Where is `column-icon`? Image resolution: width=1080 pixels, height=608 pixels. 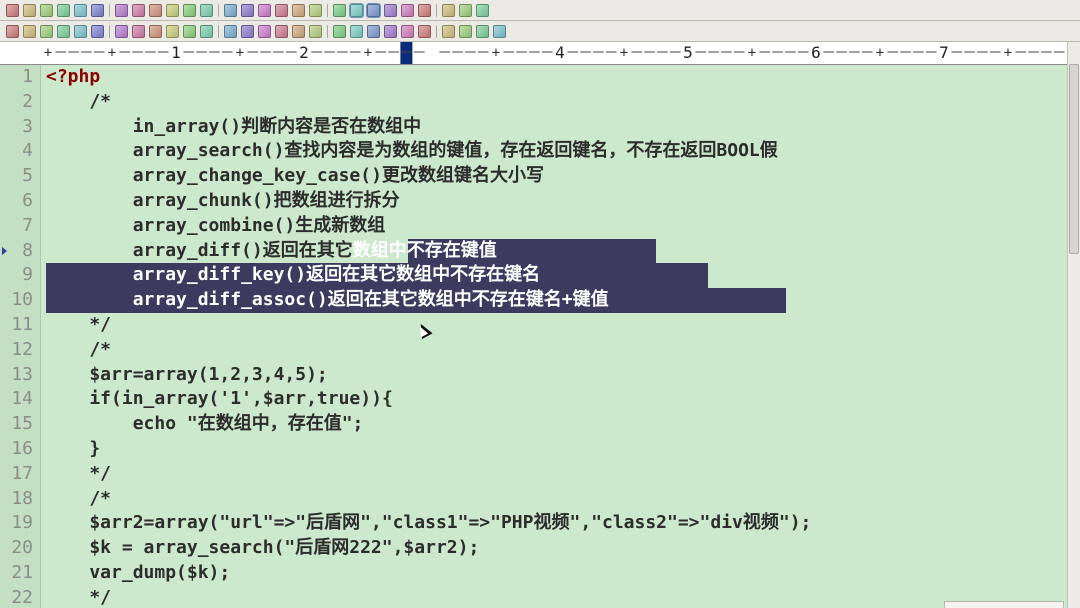
column-icon is located at coordinates (356, 10).